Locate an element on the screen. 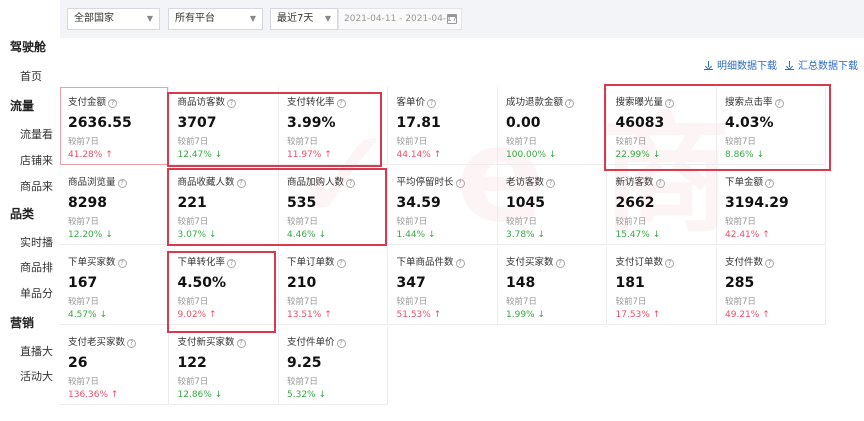 Image resolution: width=864 pixels, height=421 pixels. metric-card: 支付老买家数? 26 较前7日 136.36% ↑ is located at coordinates (114, 366).